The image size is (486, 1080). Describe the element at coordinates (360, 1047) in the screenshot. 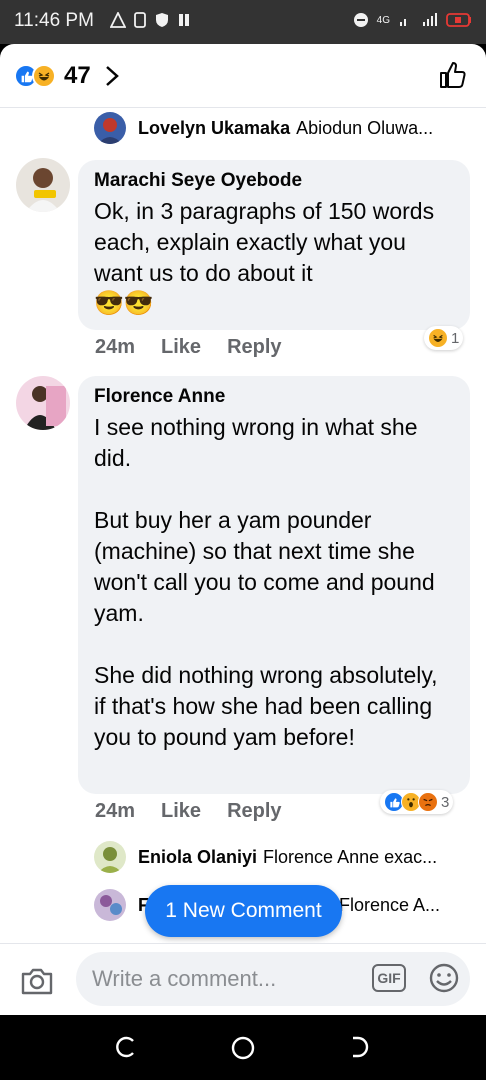

I see `back-icon` at that location.